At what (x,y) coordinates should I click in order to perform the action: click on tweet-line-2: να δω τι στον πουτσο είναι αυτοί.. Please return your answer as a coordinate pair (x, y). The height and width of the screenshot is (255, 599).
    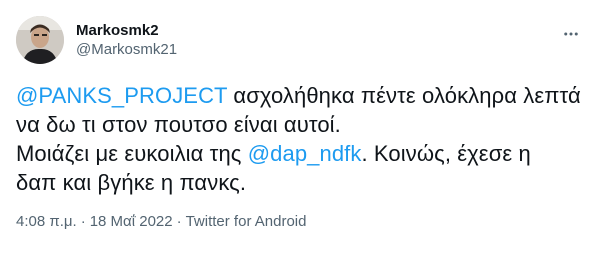
    Looking at the image, I should click on (299, 124).